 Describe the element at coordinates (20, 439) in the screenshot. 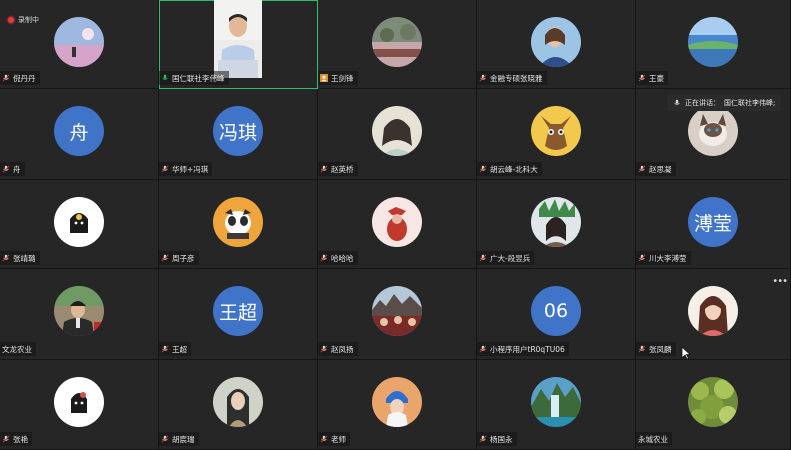

I see `participant-name: 张艳` at that location.